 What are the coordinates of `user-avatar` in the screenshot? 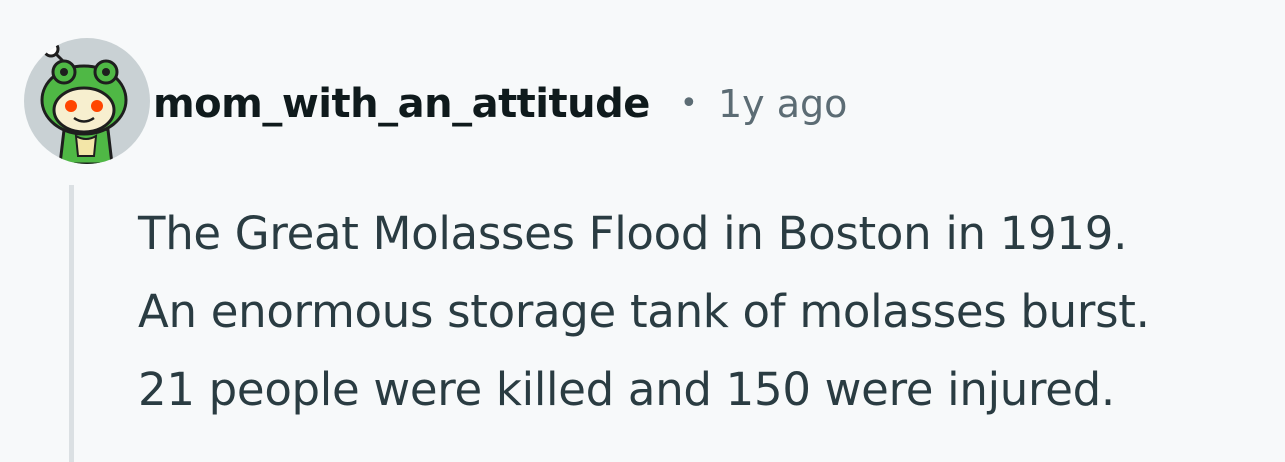 It's located at (87, 101).